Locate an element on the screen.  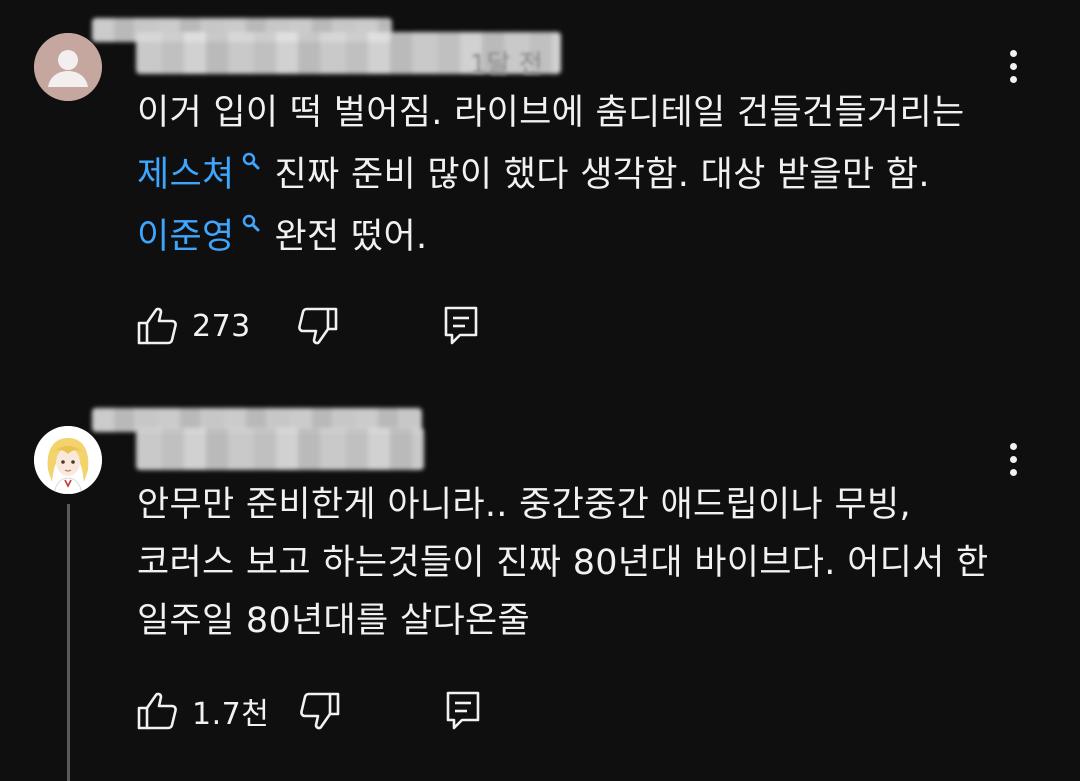
hashtag-link: 제스쳐 is located at coordinates (186, 175).